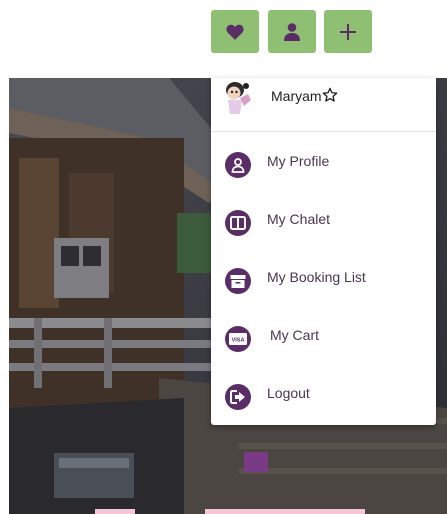 Image resolution: width=447 pixels, height=514 pixels. What do you see at coordinates (323, 105) in the screenshot?
I see `user-header: Maryam` at bounding box center [323, 105].